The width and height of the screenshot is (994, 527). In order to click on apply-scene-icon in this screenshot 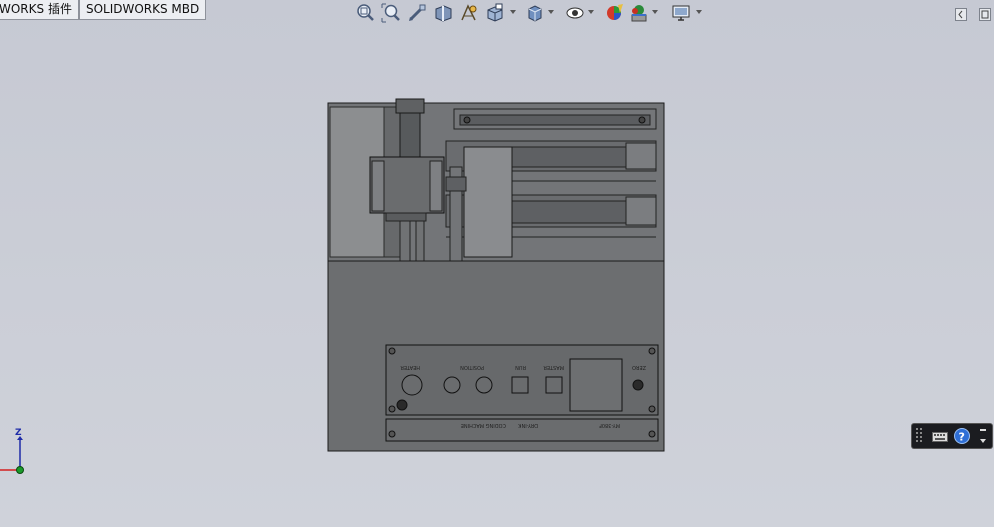, I will do `click(639, 13)`.